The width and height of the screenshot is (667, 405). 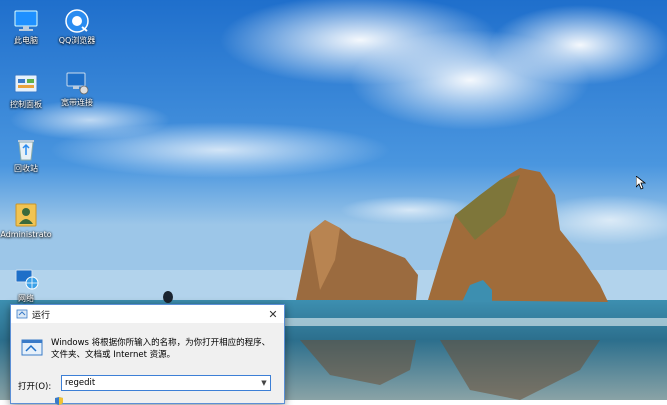 I want to click on close-button: ✕, so click(x=273, y=314).